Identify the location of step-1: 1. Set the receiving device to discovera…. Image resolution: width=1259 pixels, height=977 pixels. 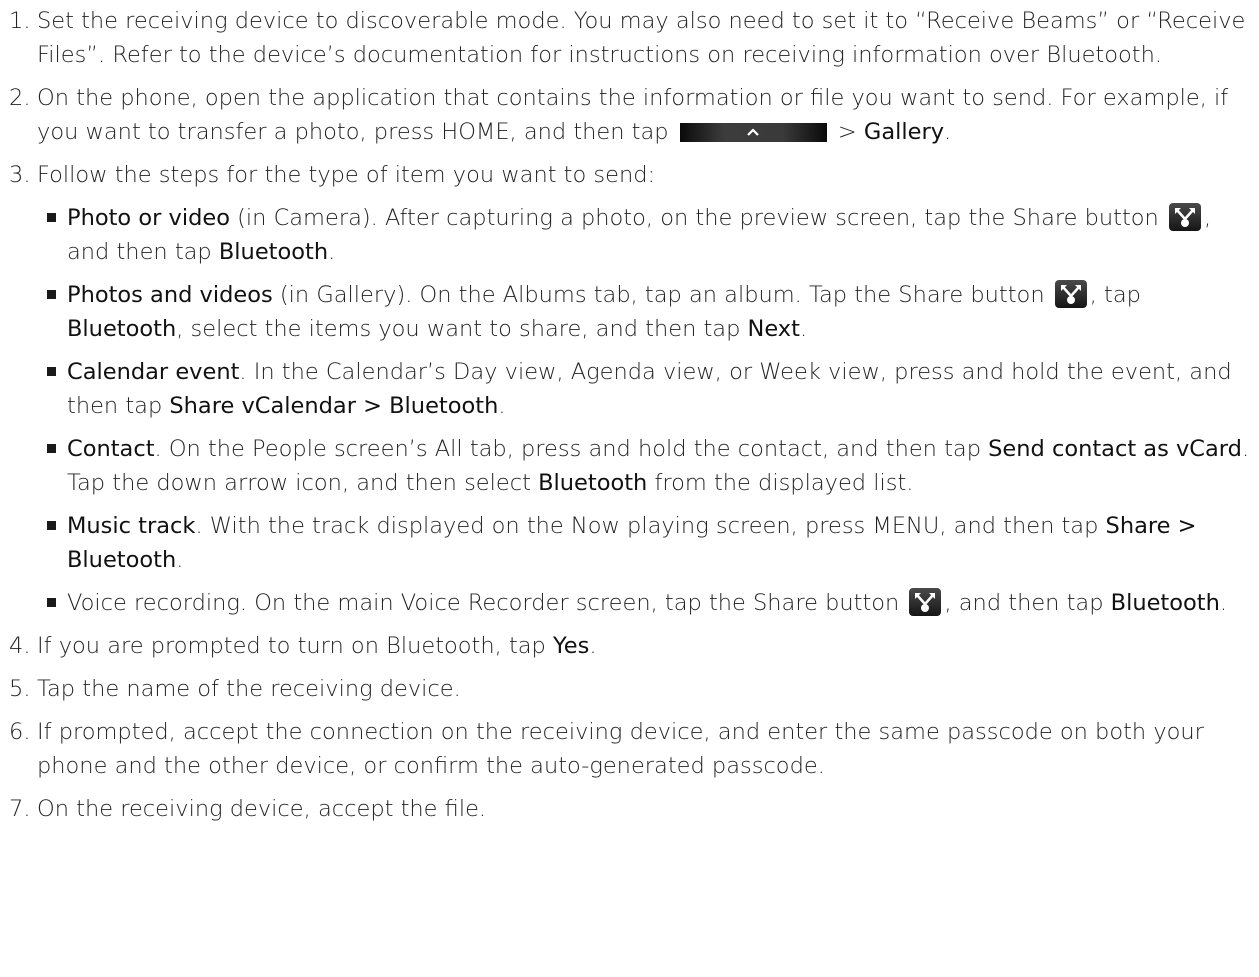
(629, 38).